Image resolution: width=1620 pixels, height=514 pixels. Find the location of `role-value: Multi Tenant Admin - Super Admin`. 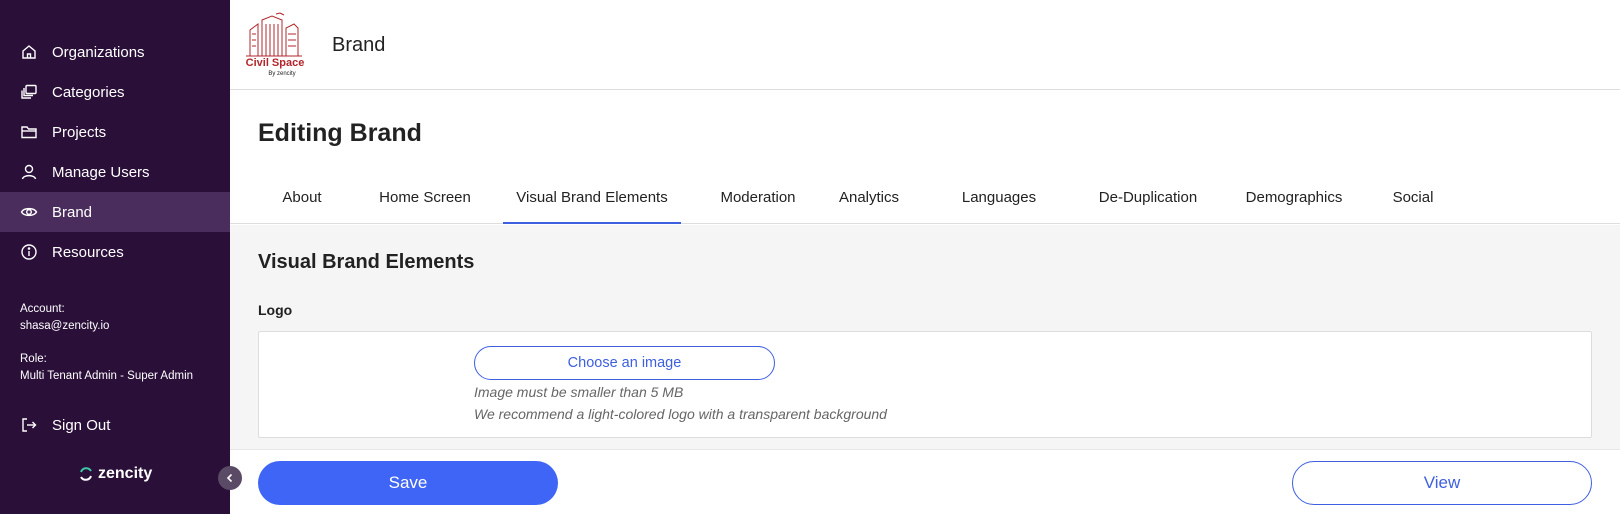

role-value: Multi Tenant Admin - Super Admin is located at coordinates (107, 376).